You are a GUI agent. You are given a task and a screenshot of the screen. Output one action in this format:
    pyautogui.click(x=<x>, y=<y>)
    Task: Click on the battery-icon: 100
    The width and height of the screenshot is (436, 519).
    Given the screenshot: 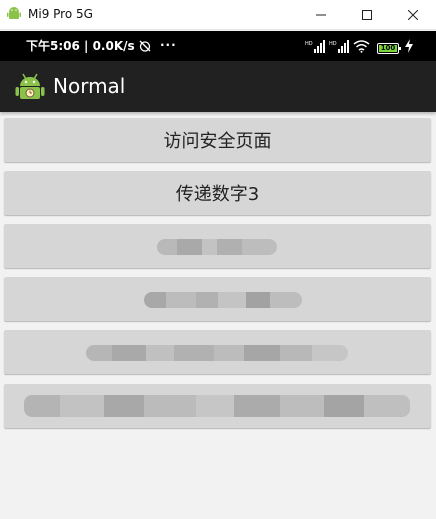 What is the action you would take?
    pyautogui.click(x=389, y=48)
    